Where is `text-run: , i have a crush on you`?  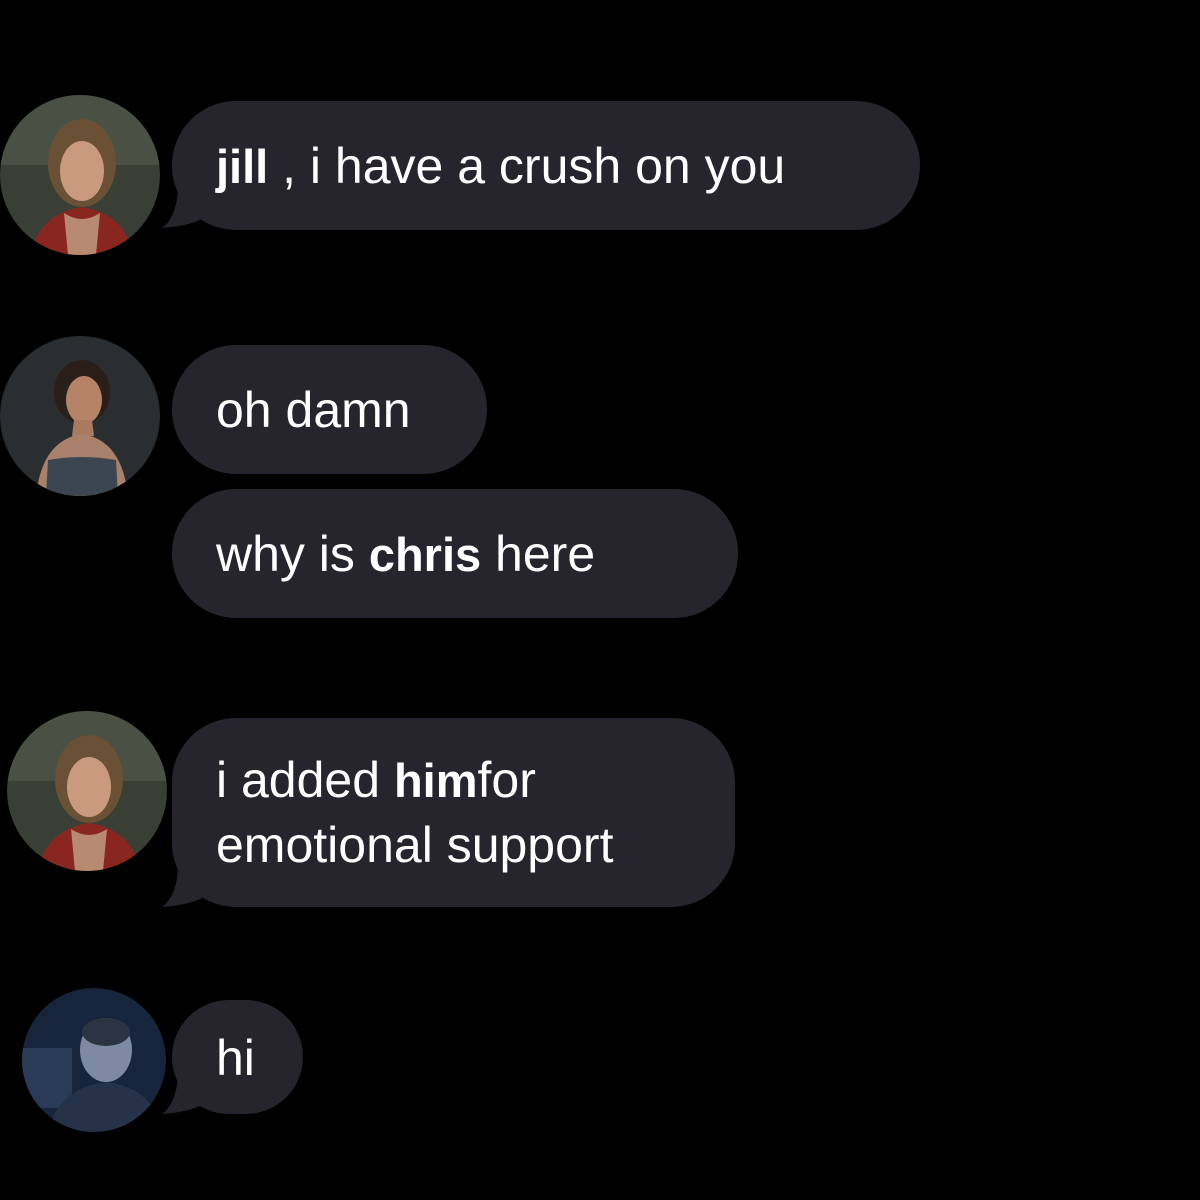 text-run: , i have a crush on you is located at coordinates (527, 166).